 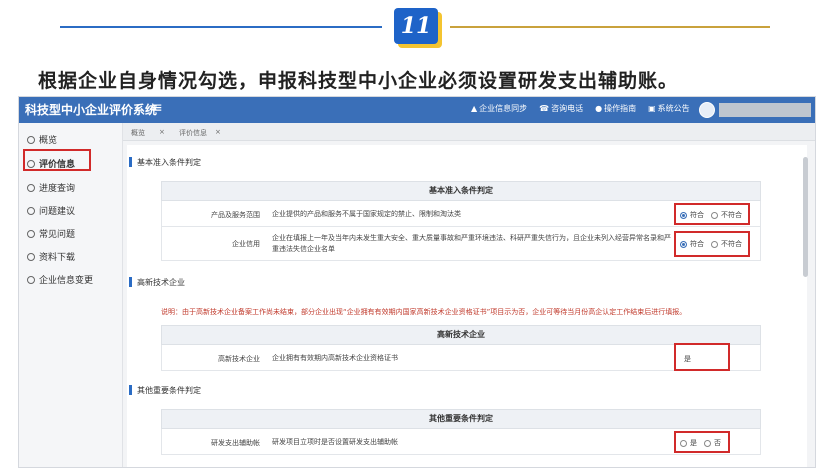 What do you see at coordinates (221, 27) in the screenshot?
I see `decorative-line-left` at bounding box center [221, 27].